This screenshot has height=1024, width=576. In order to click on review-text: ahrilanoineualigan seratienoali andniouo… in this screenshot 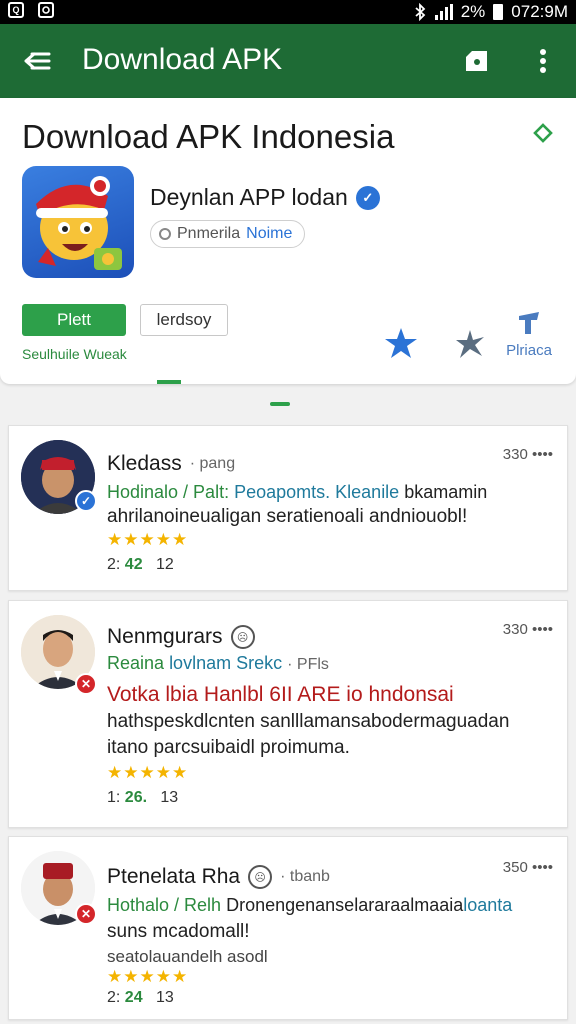, I will do `click(287, 516)`.